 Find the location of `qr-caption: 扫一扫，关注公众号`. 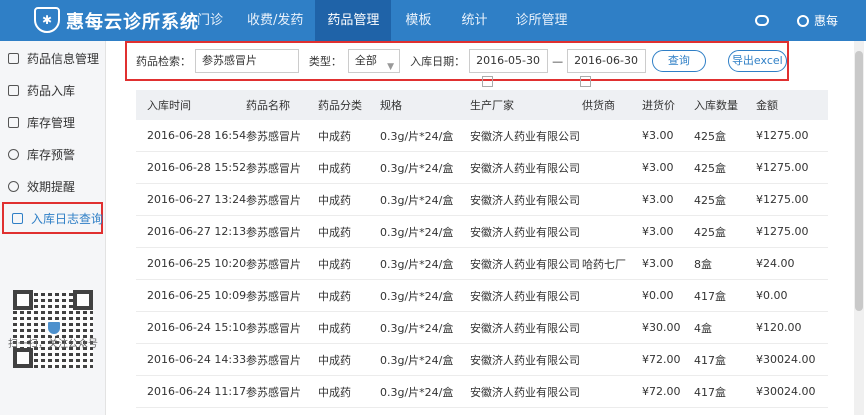

qr-caption: 扫一扫，关注公众号 is located at coordinates (53, 344).